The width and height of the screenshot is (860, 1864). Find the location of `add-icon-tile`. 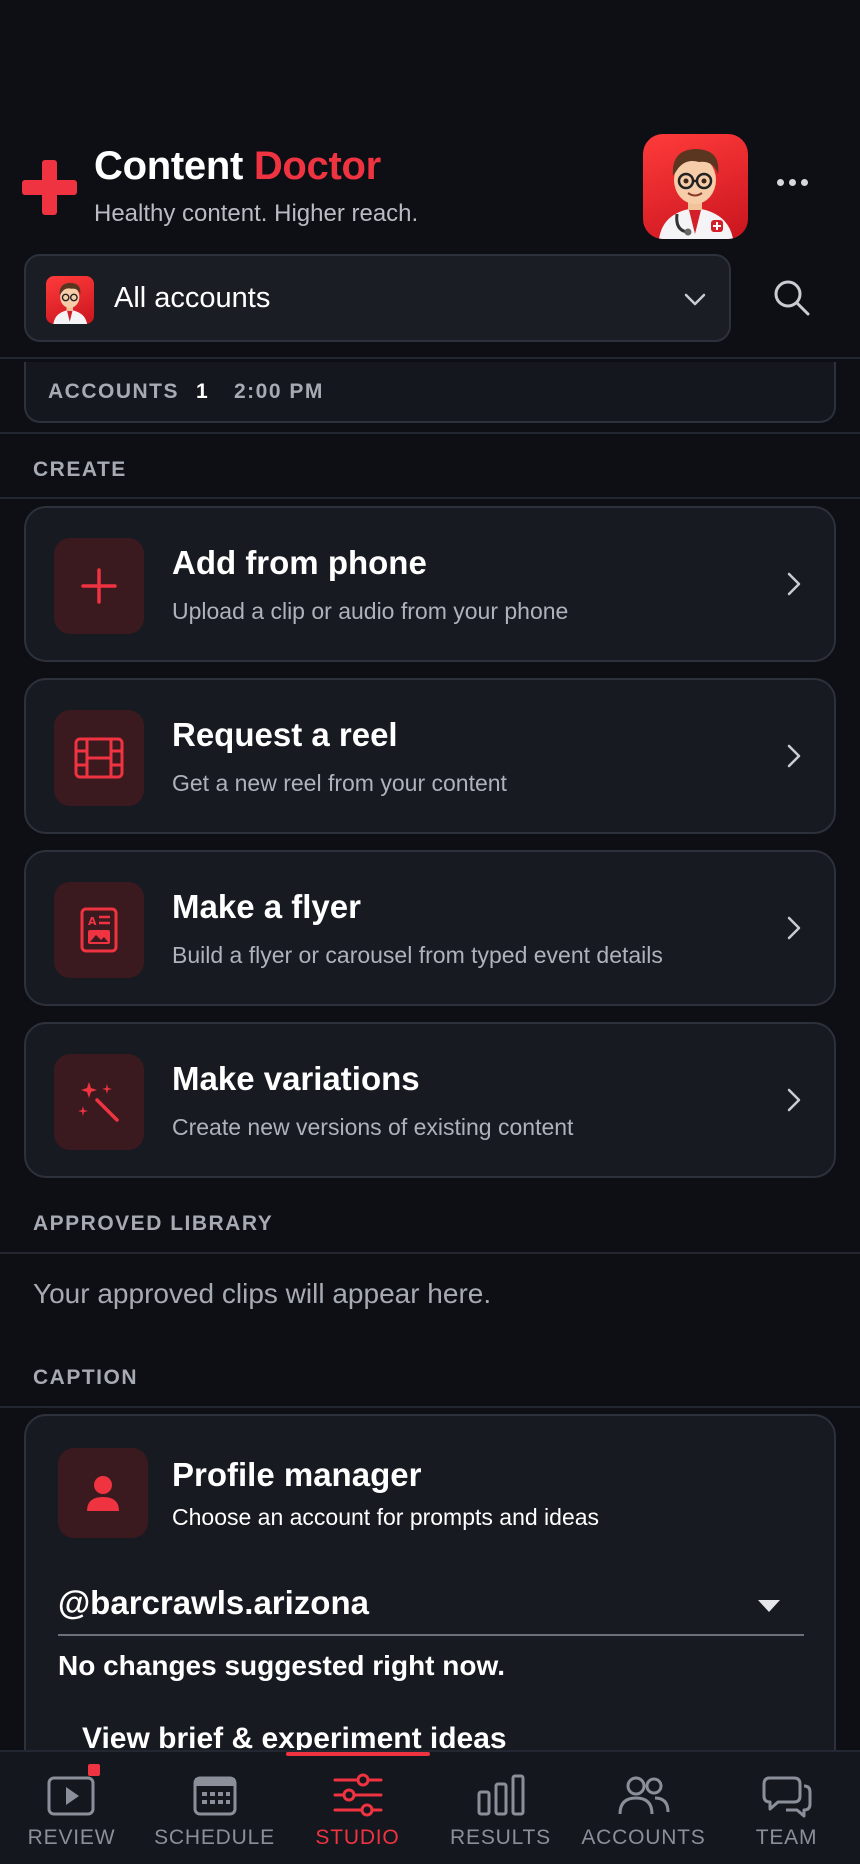

add-icon-tile is located at coordinates (99, 586).